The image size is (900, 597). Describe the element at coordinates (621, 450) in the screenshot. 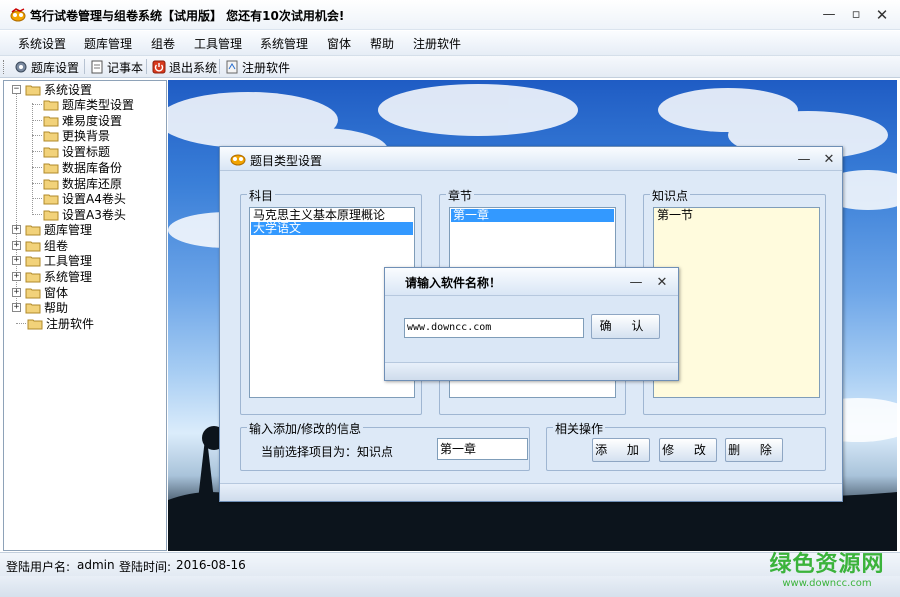

I see `add-button: 添 加` at that location.